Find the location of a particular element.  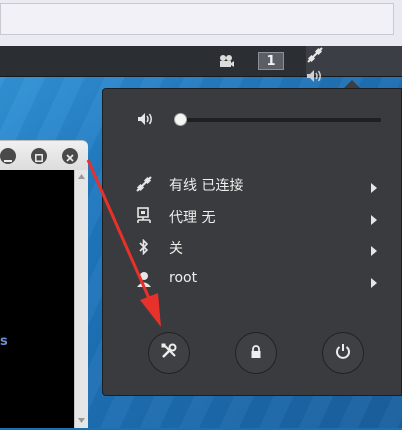

scroll-up-icon is located at coordinates (81, 176).